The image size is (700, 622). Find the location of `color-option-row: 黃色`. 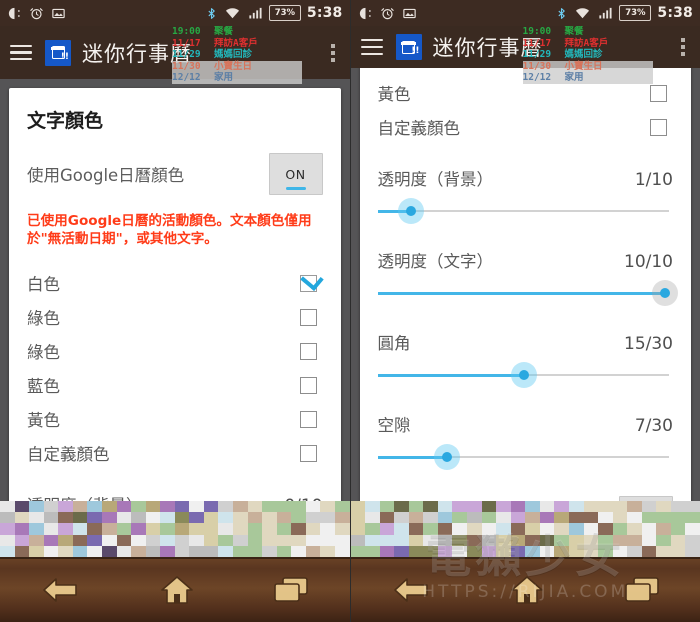

color-option-row: 黃色 is located at coordinates (175, 419).